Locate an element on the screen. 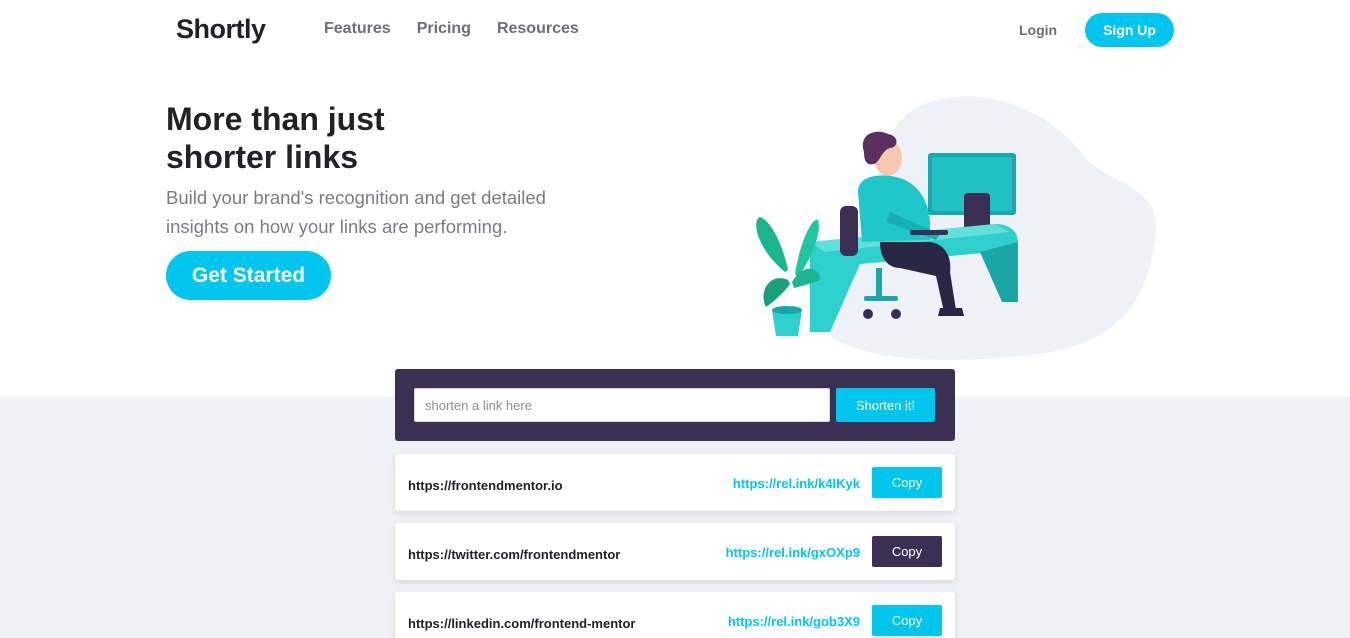 This screenshot has height=638, width=1350. shorten-form: Shorten it! is located at coordinates (675, 405).